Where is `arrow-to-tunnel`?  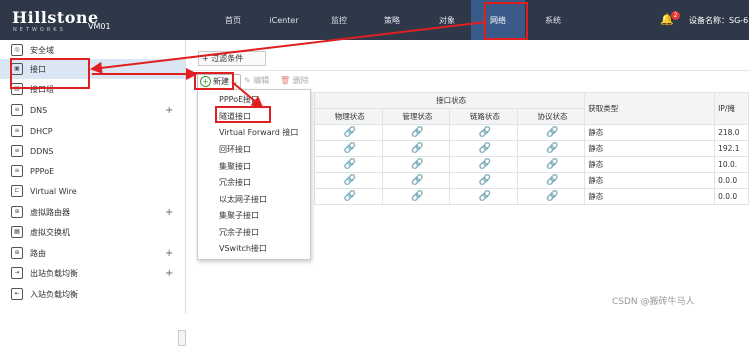 arrow-to-tunnel is located at coordinates (247, 95).